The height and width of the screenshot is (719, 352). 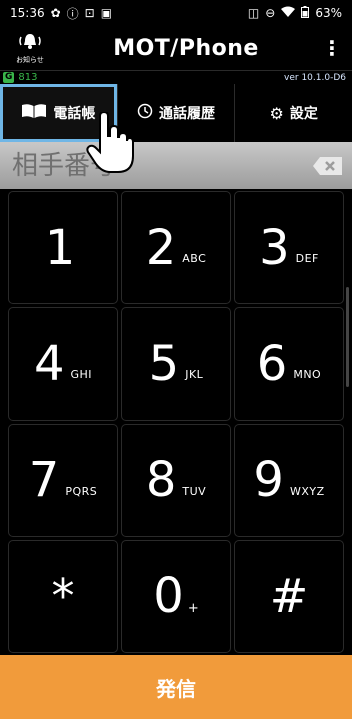 I want to click on key-1: 1, so click(x=63, y=248).